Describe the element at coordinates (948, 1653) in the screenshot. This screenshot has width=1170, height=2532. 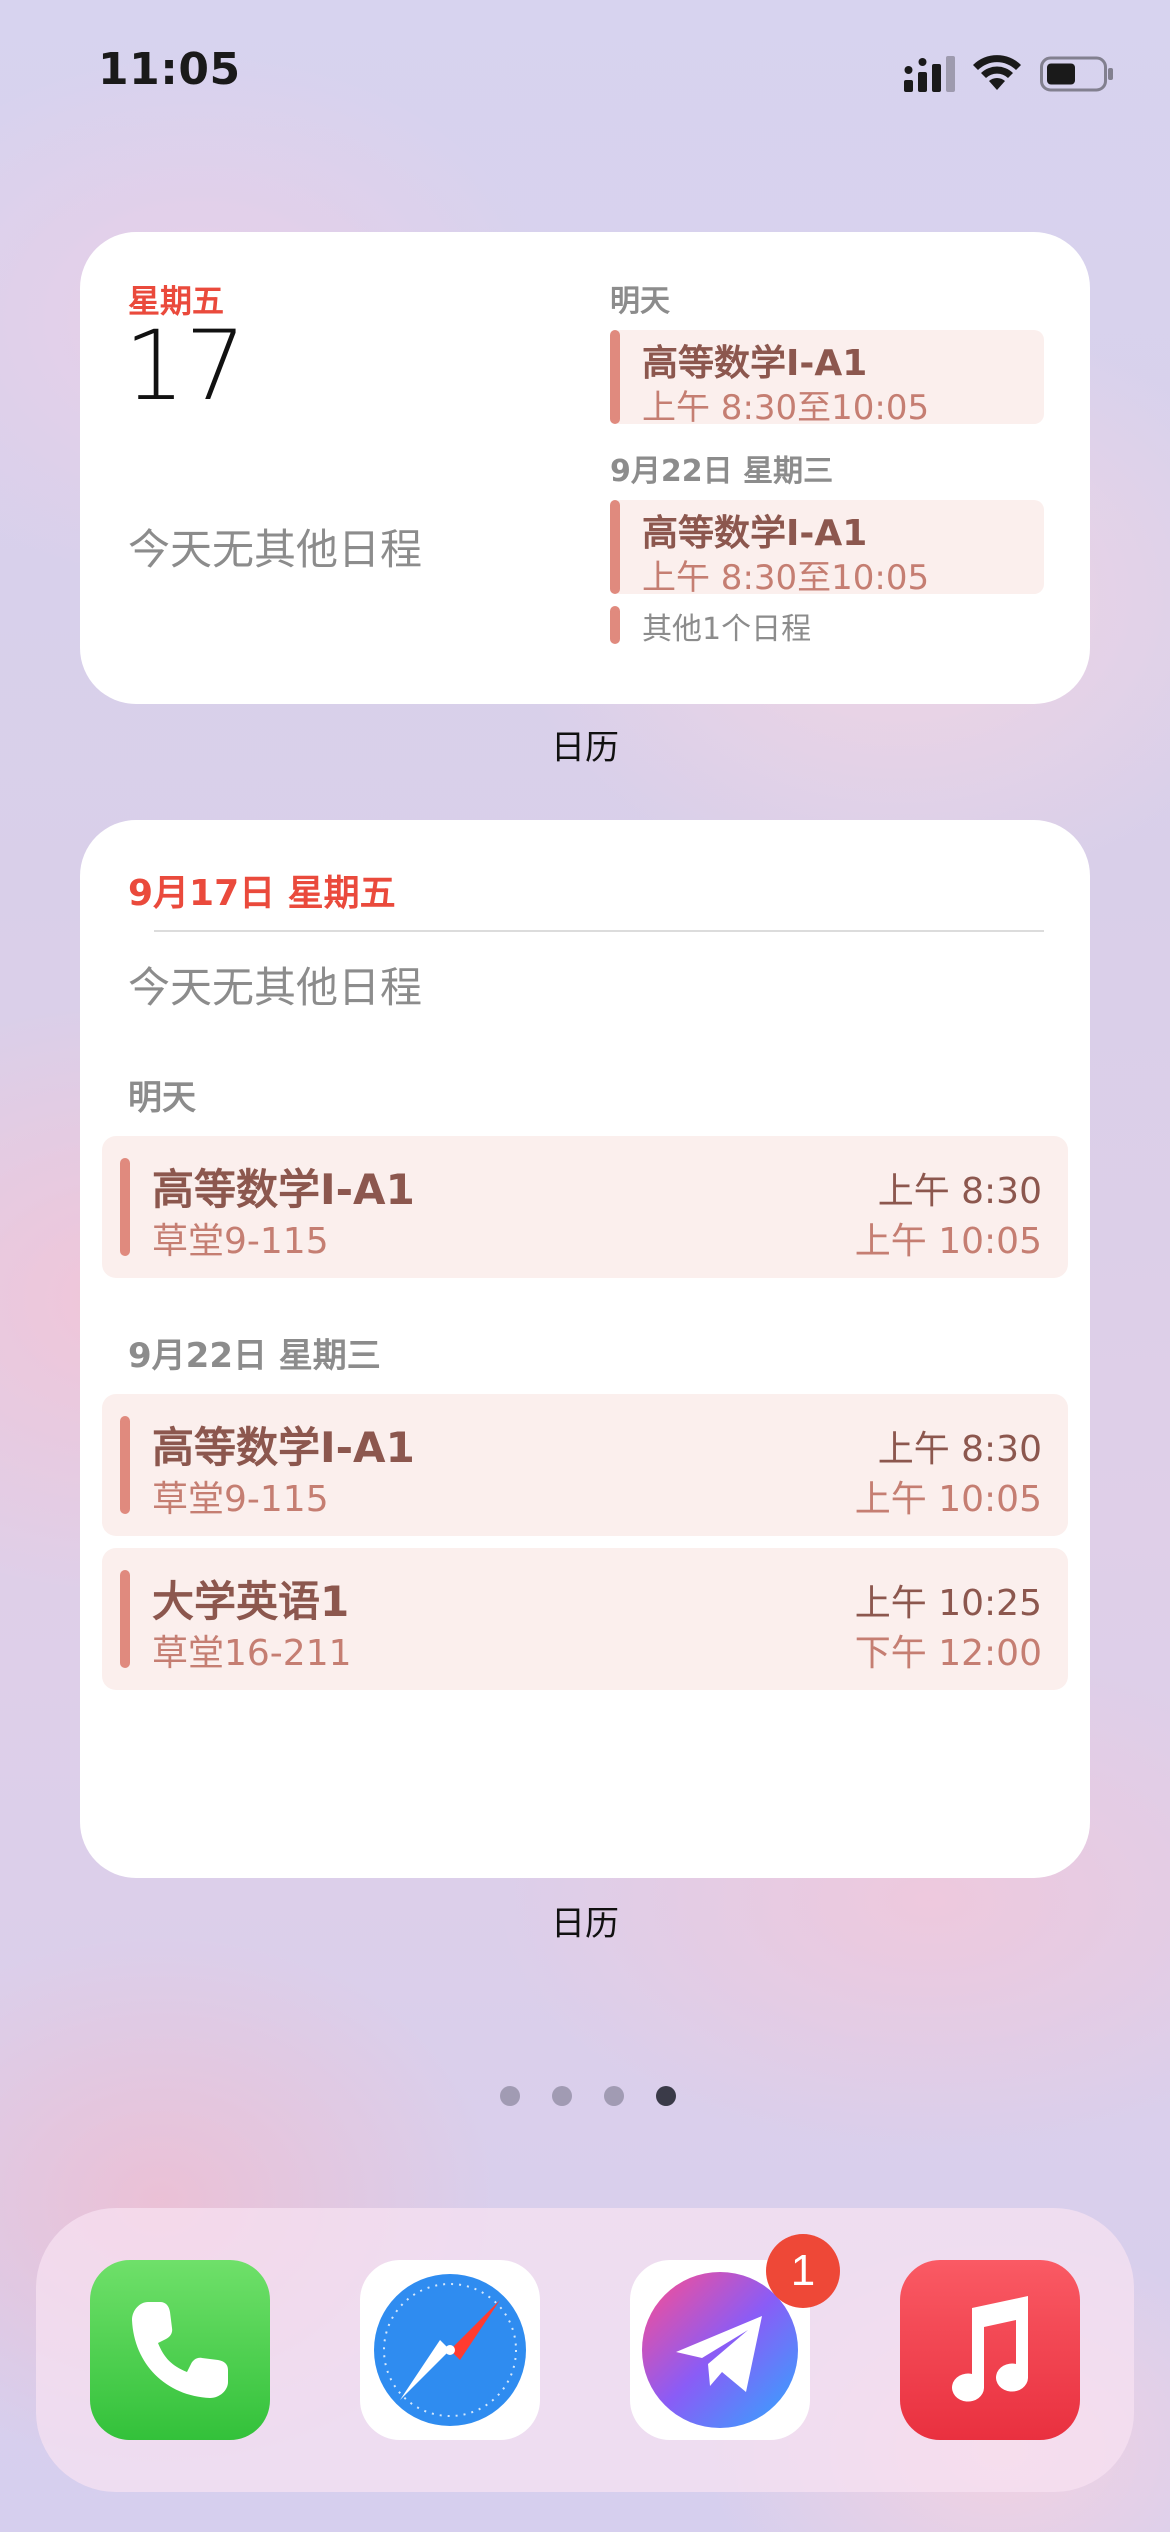
I see `event-end-time: 下午 12:00` at that location.